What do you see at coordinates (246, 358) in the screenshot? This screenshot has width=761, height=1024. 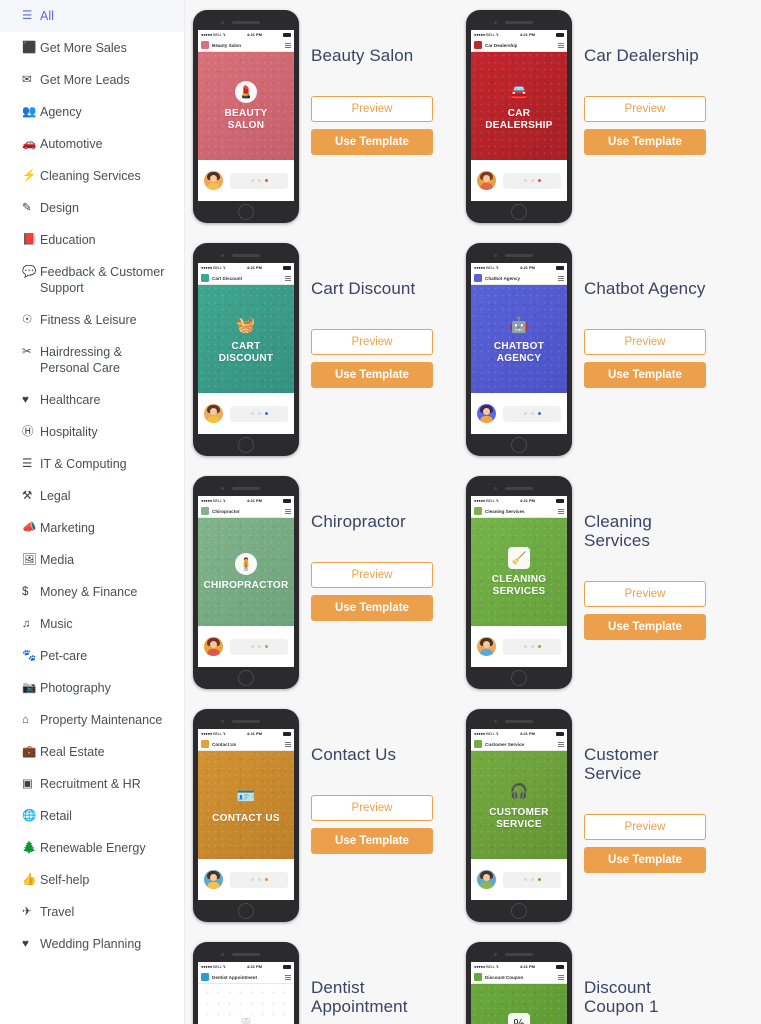 I see `hero-title-line-2: DISCOUNT` at bounding box center [246, 358].